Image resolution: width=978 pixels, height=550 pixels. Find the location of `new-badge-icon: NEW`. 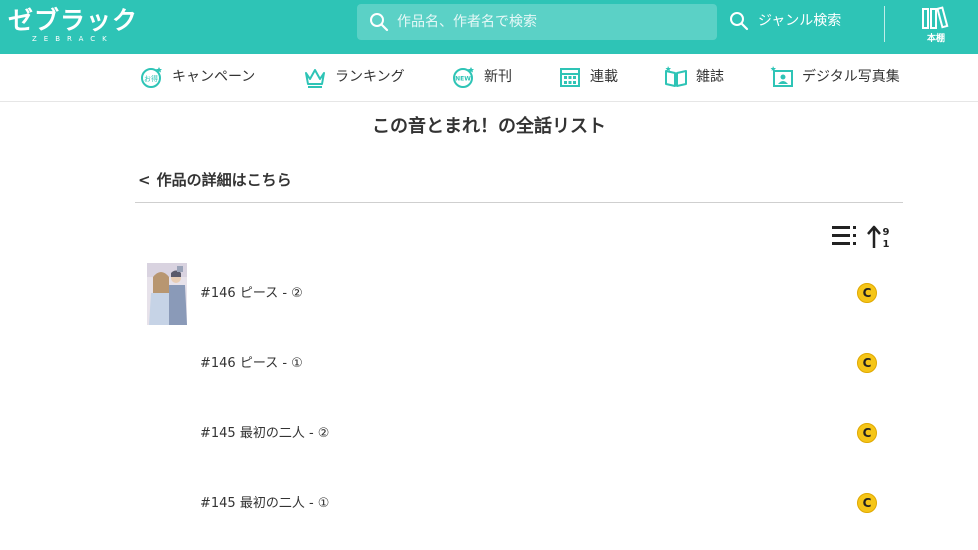

new-badge-icon: NEW is located at coordinates (463, 77).